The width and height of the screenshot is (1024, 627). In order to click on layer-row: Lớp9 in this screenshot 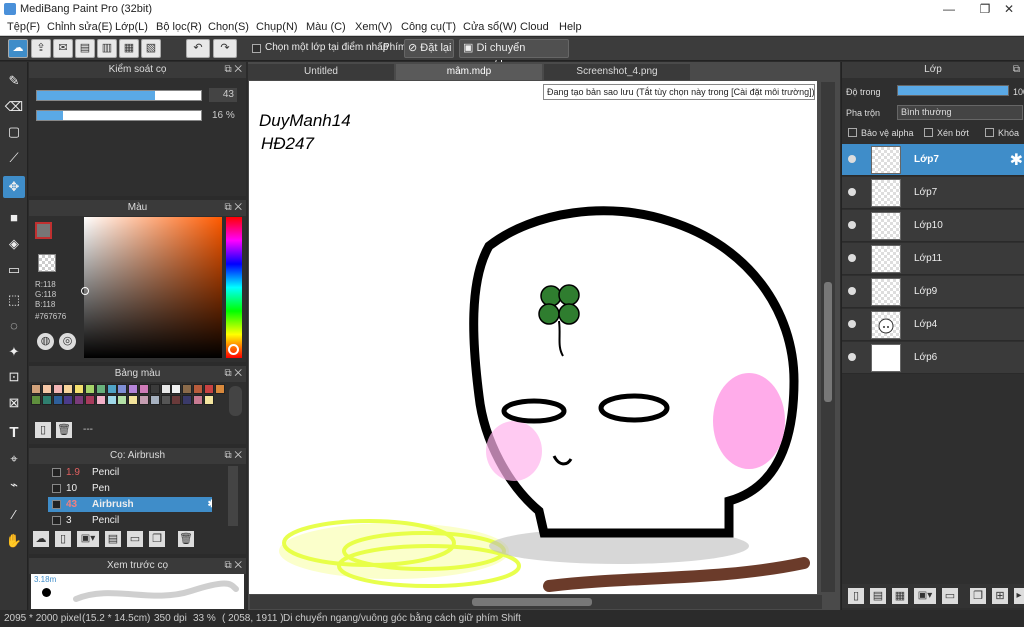, I will do `click(933, 292)`.